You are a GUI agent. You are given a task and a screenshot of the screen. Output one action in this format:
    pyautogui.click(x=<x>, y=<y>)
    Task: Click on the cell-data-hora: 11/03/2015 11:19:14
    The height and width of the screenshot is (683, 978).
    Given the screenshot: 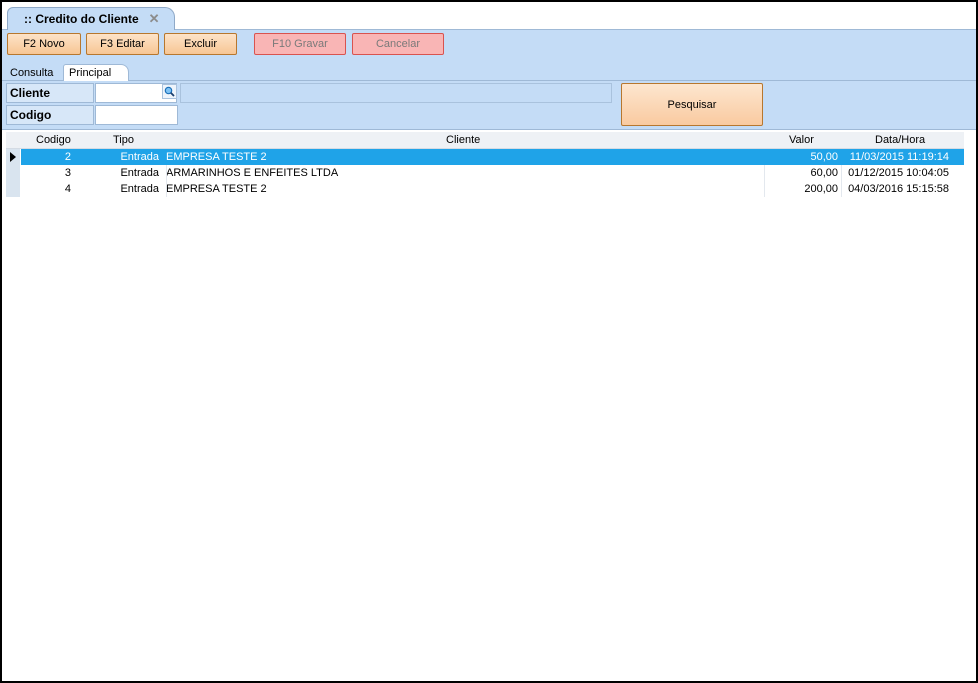 What is the action you would take?
    pyautogui.click(x=899, y=157)
    